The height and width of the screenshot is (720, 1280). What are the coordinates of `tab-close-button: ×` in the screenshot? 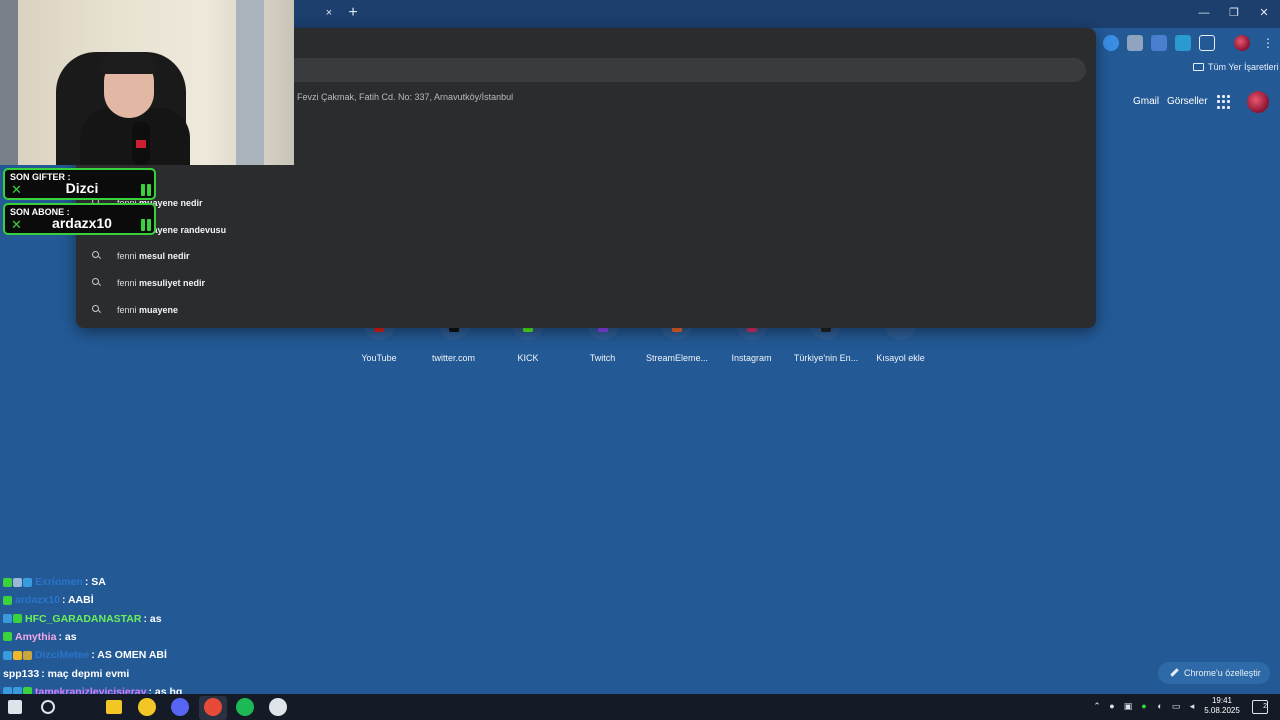 It's located at (329, 13).